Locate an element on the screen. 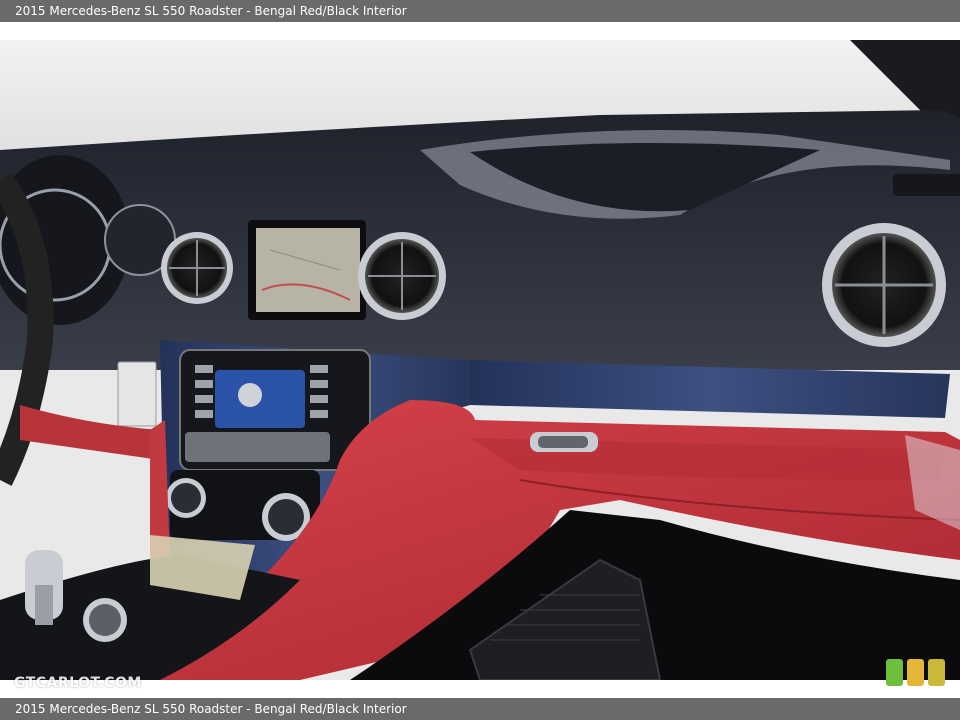  gold-badge-icon is located at coordinates (936, 672).